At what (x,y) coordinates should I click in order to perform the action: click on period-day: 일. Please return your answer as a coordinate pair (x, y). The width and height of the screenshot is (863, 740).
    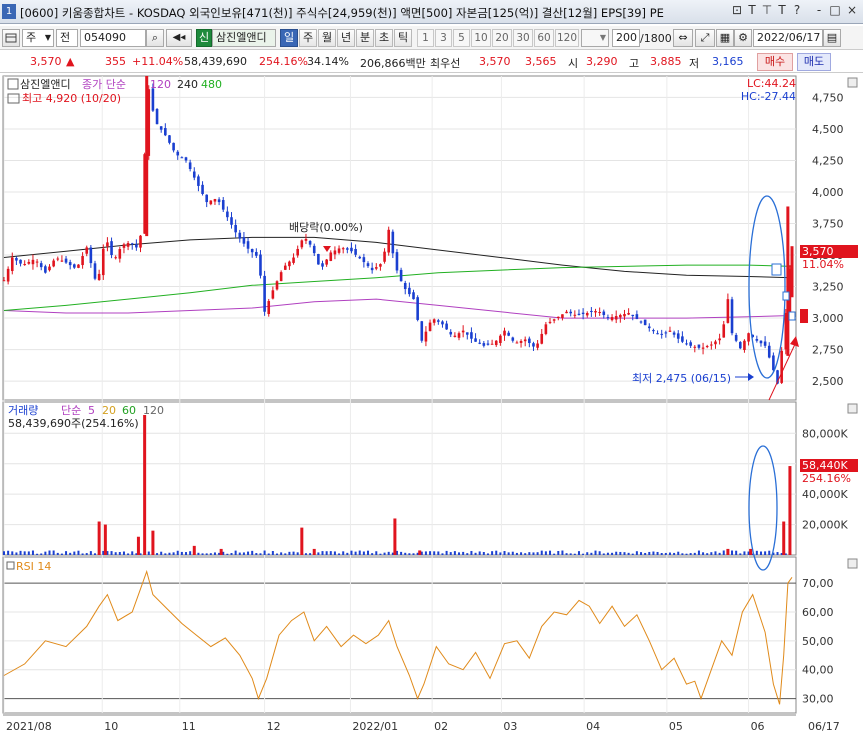
    Looking at the image, I should click on (289, 38).